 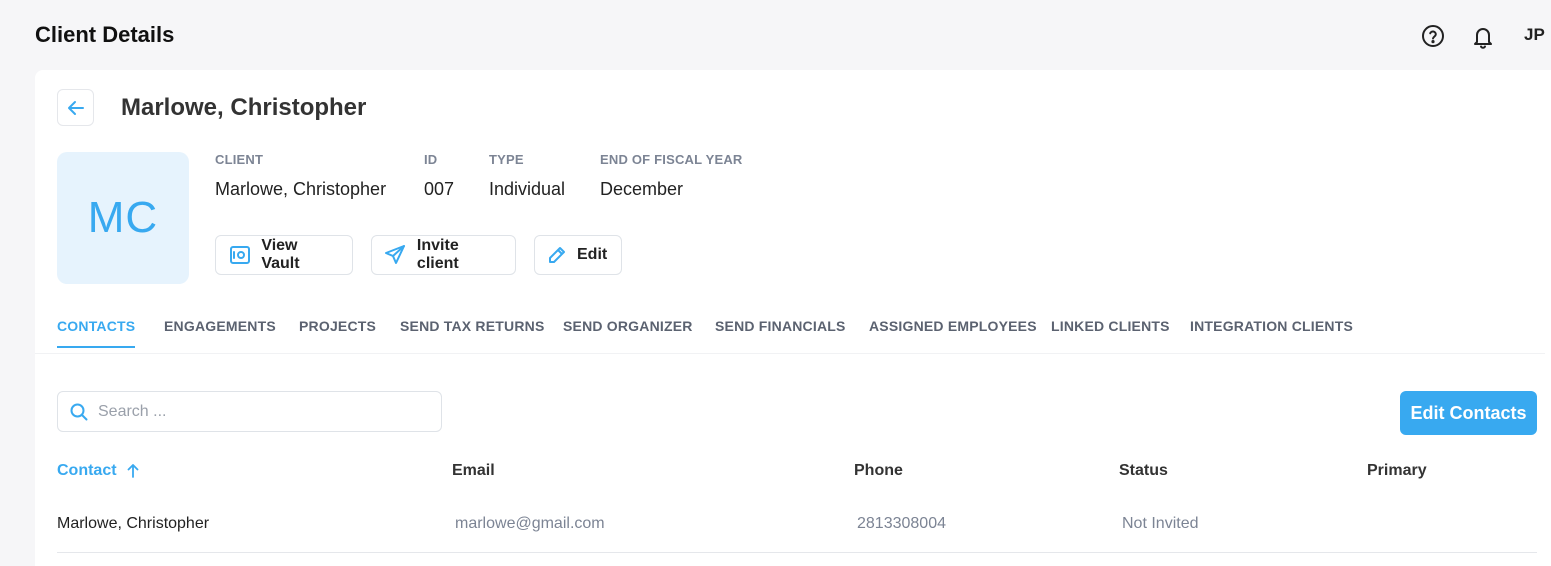 What do you see at coordinates (395, 255) in the screenshot?
I see `send-icon` at bounding box center [395, 255].